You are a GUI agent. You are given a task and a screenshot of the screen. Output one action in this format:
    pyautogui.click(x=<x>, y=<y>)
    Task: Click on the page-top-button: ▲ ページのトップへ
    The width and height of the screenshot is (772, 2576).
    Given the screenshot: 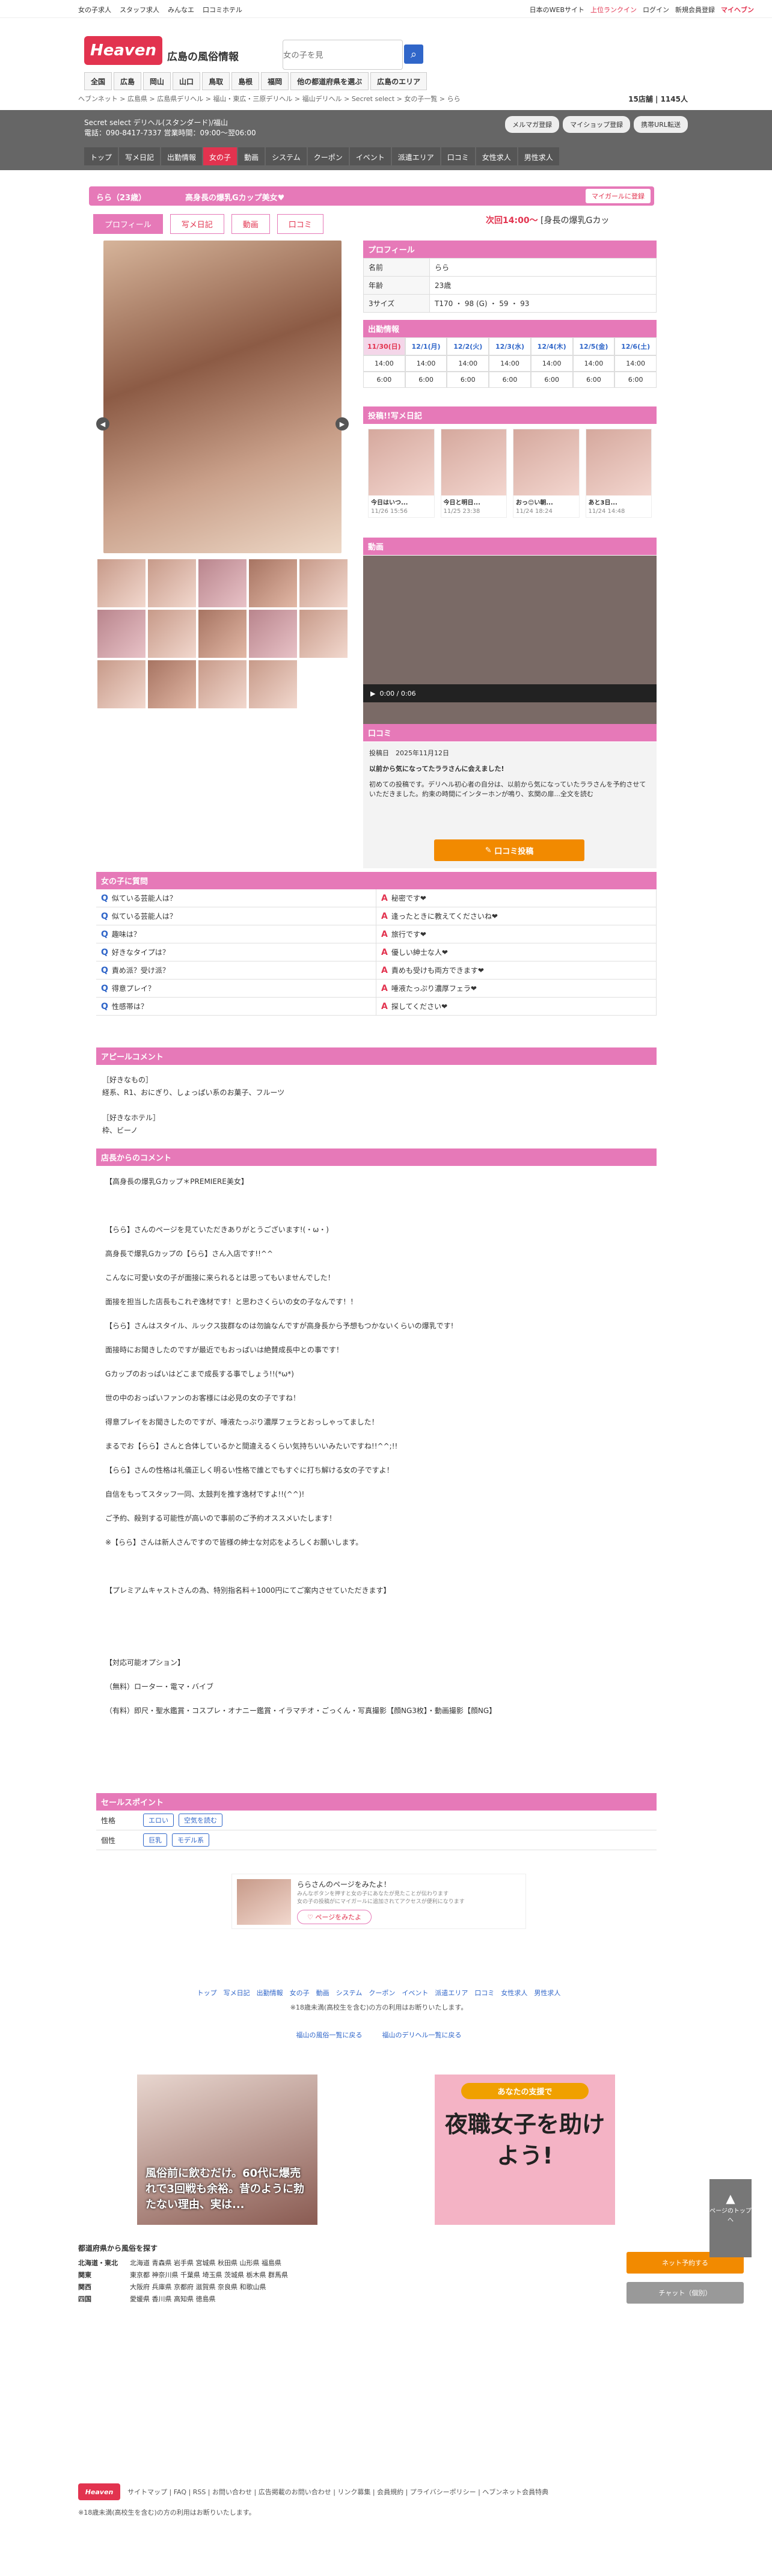 What is the action you would take?
    pyautogui.click(x=730, y=2218)
    